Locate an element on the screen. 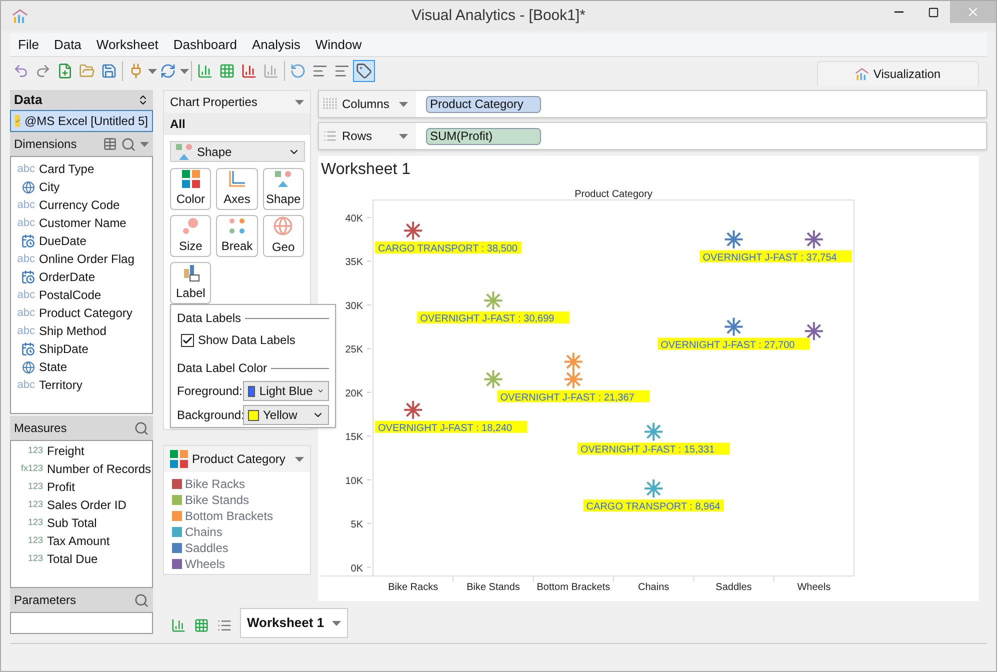 The height and width of the screenshot is (672, 997). chart-property-button: Axes is located at coordinates (237, 189).